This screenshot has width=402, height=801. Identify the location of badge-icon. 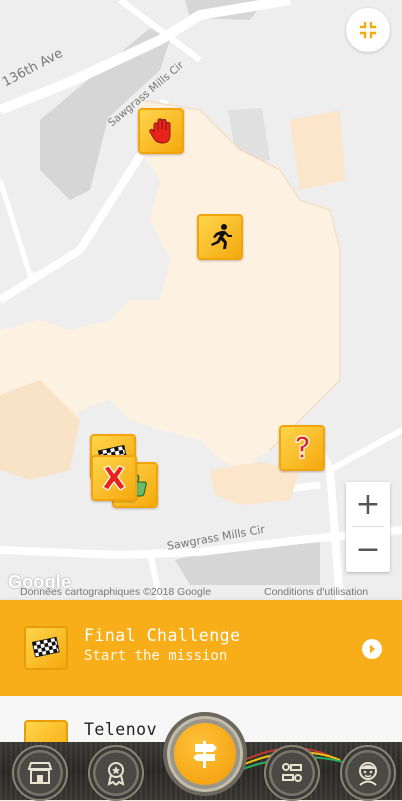
(116, 774).